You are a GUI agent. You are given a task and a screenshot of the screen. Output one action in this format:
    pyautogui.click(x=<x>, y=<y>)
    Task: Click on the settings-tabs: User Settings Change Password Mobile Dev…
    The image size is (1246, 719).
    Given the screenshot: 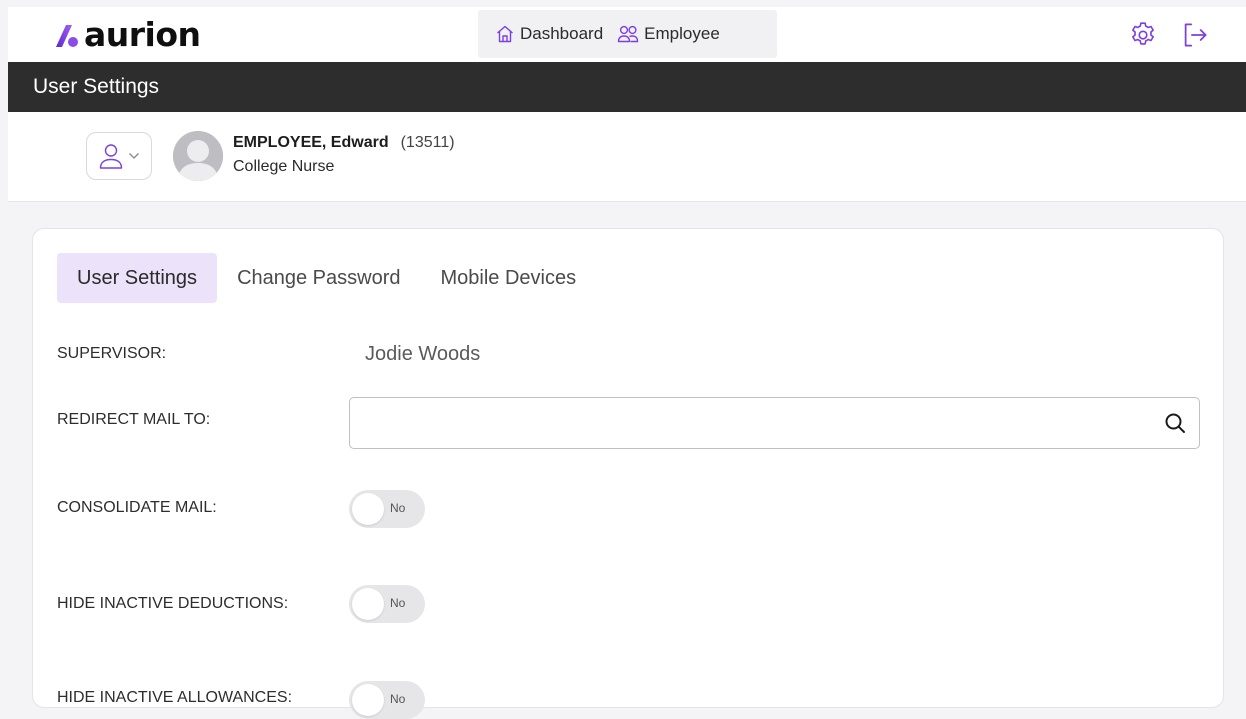 What is the action you would take?
    pyautogui.click(x=326, y=278)
    